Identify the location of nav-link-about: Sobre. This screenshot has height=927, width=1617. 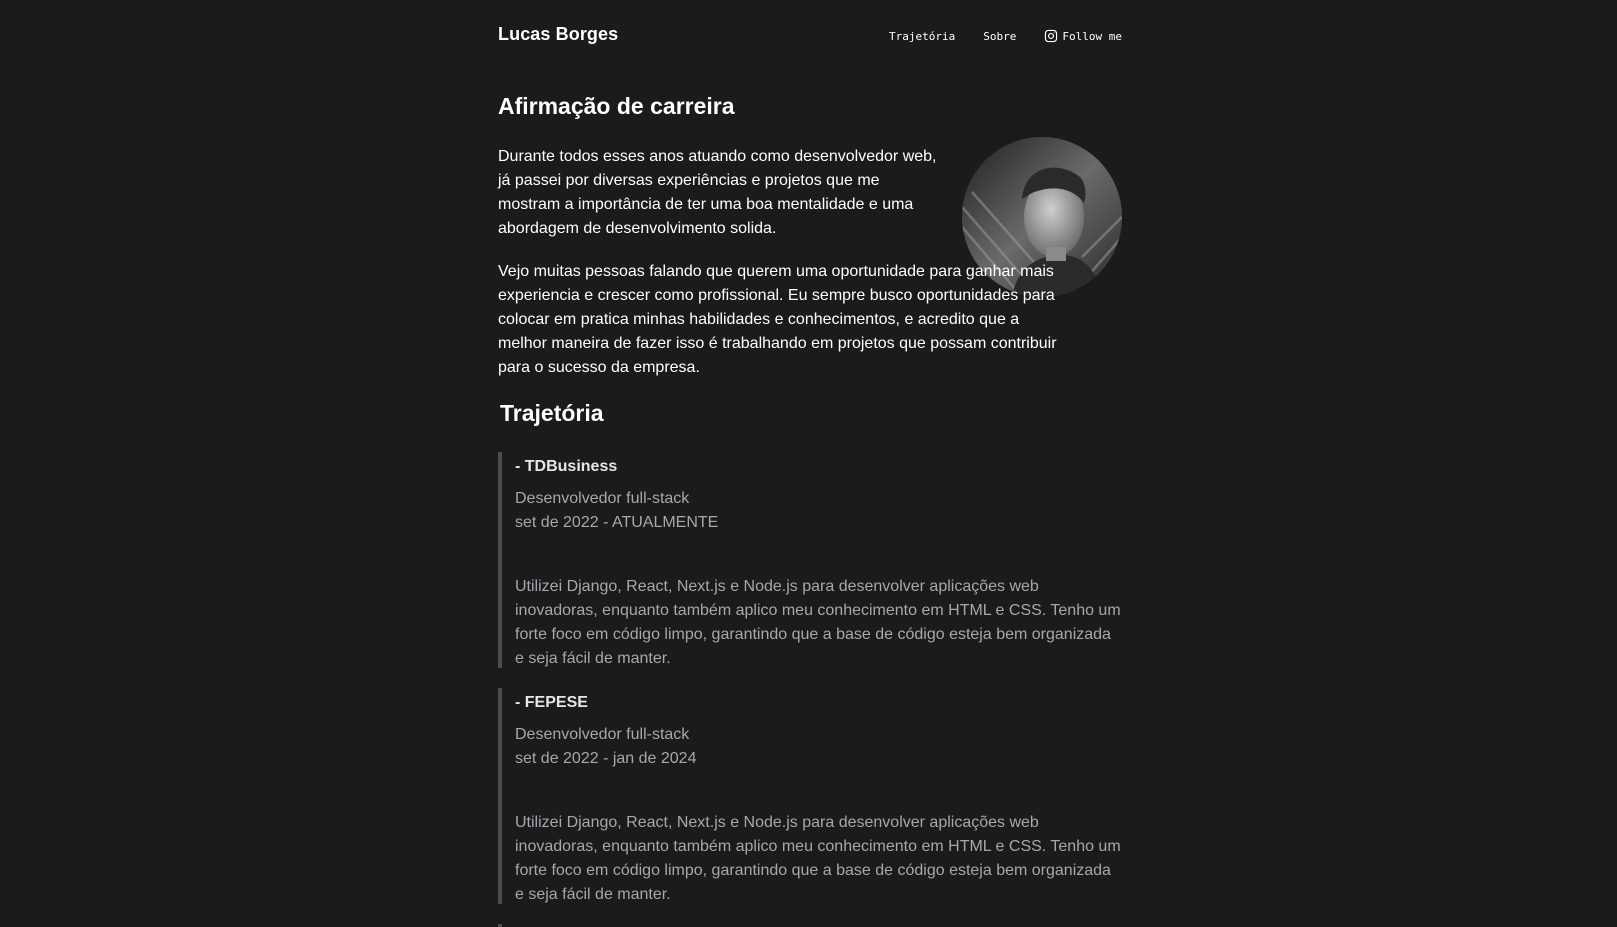
(999, 36).